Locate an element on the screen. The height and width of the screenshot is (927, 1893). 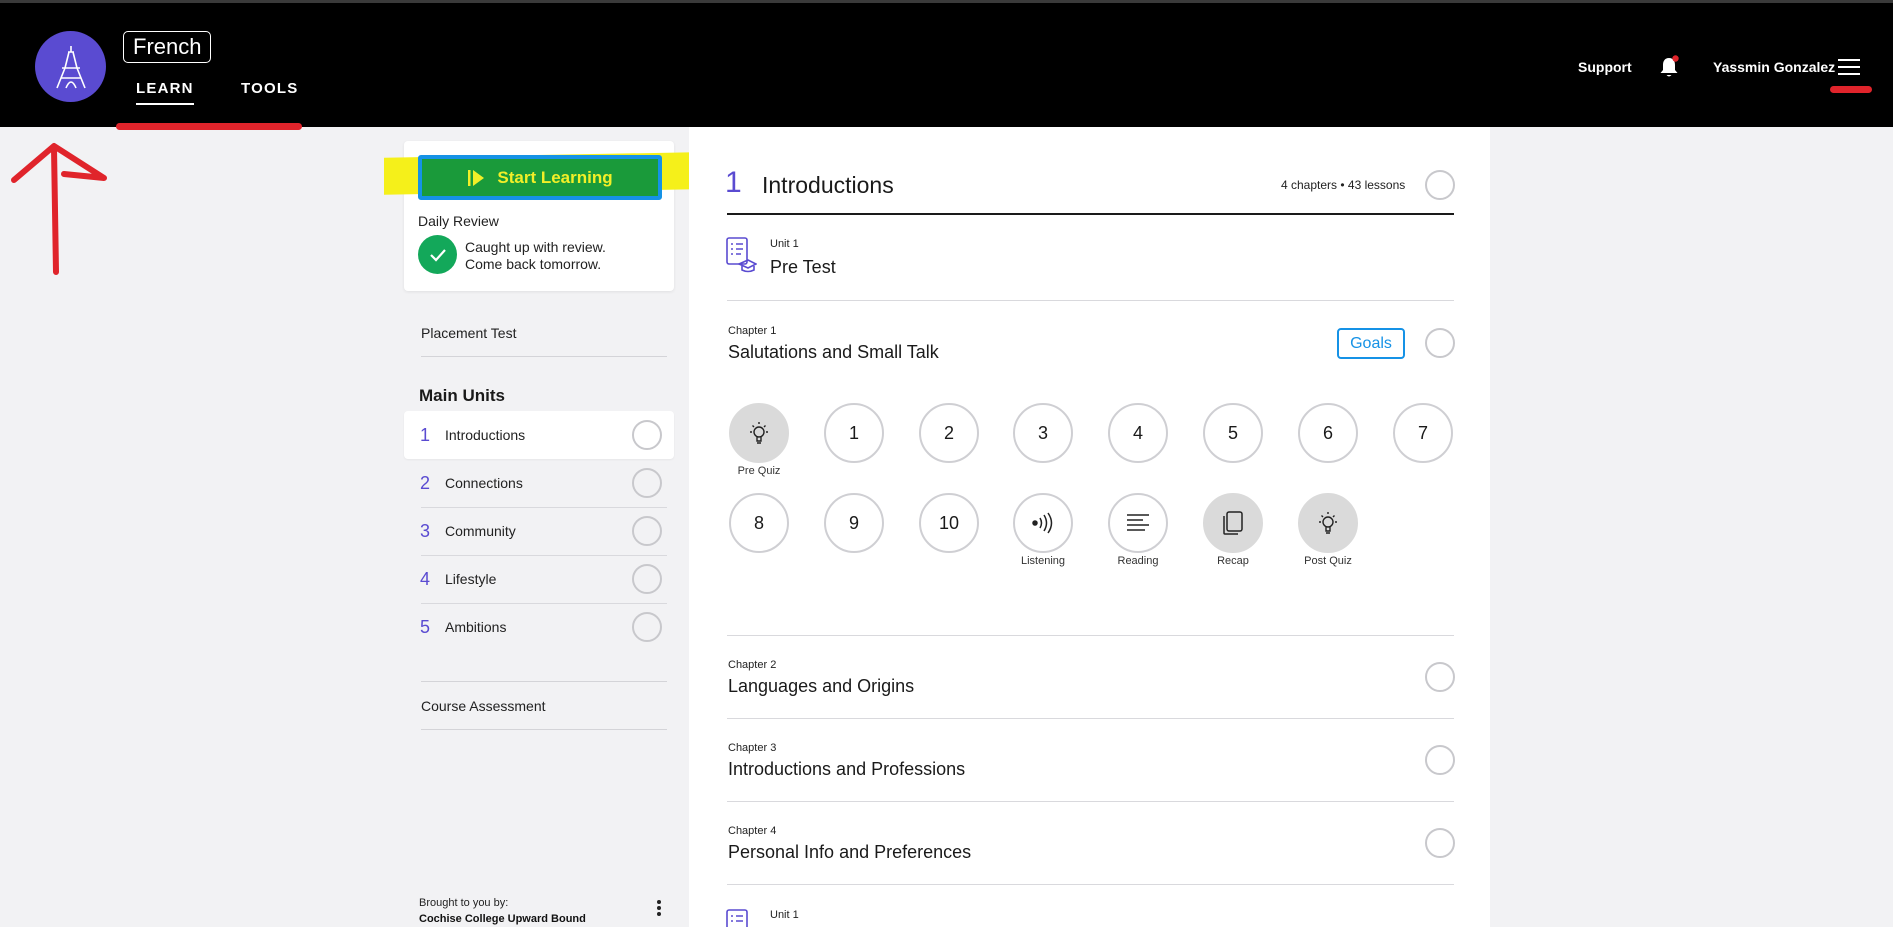
lesson-7: 7 is located at coordinates (1423, 433).